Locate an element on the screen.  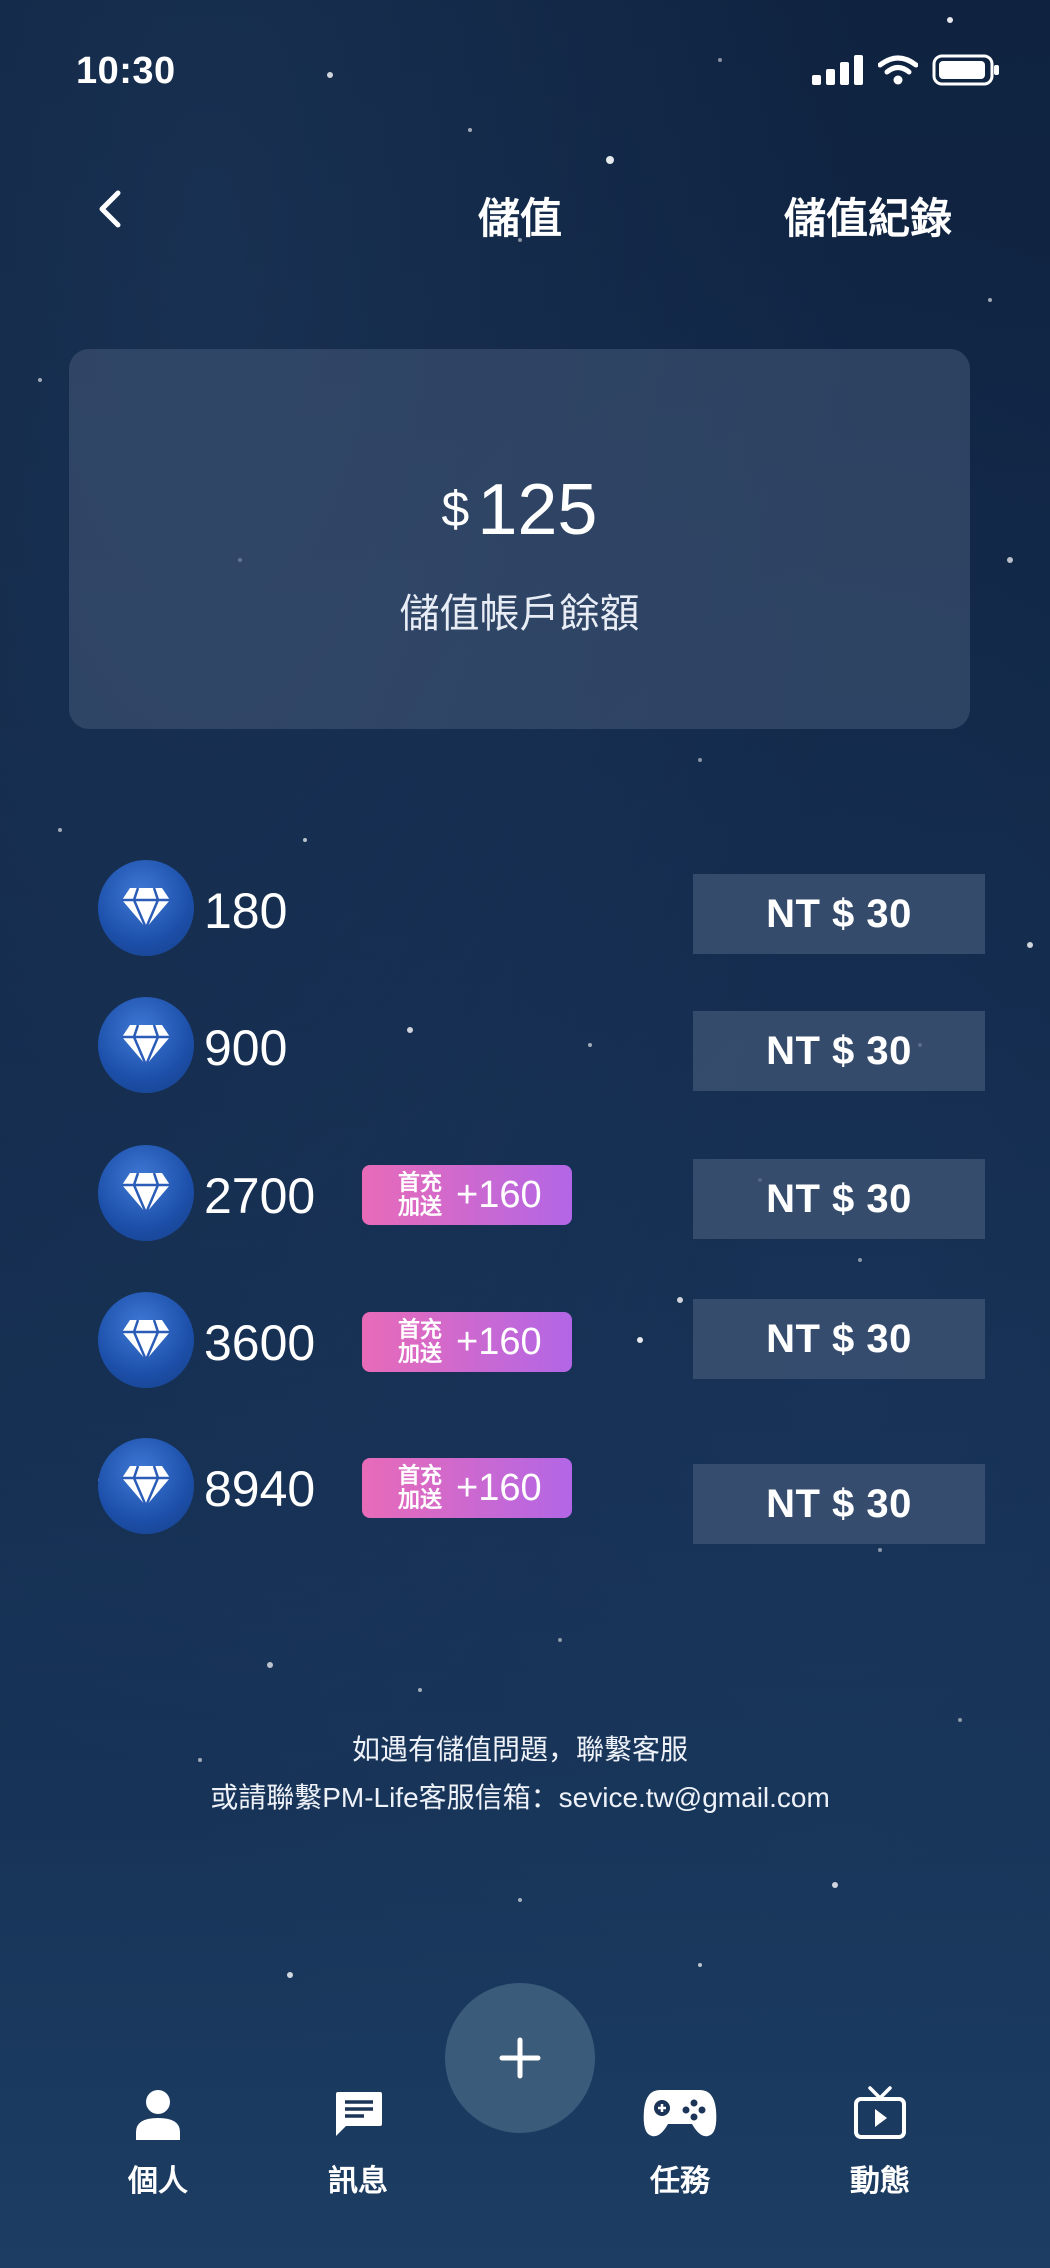
package-amount: 2700 is located at coordinates (260, 1196).